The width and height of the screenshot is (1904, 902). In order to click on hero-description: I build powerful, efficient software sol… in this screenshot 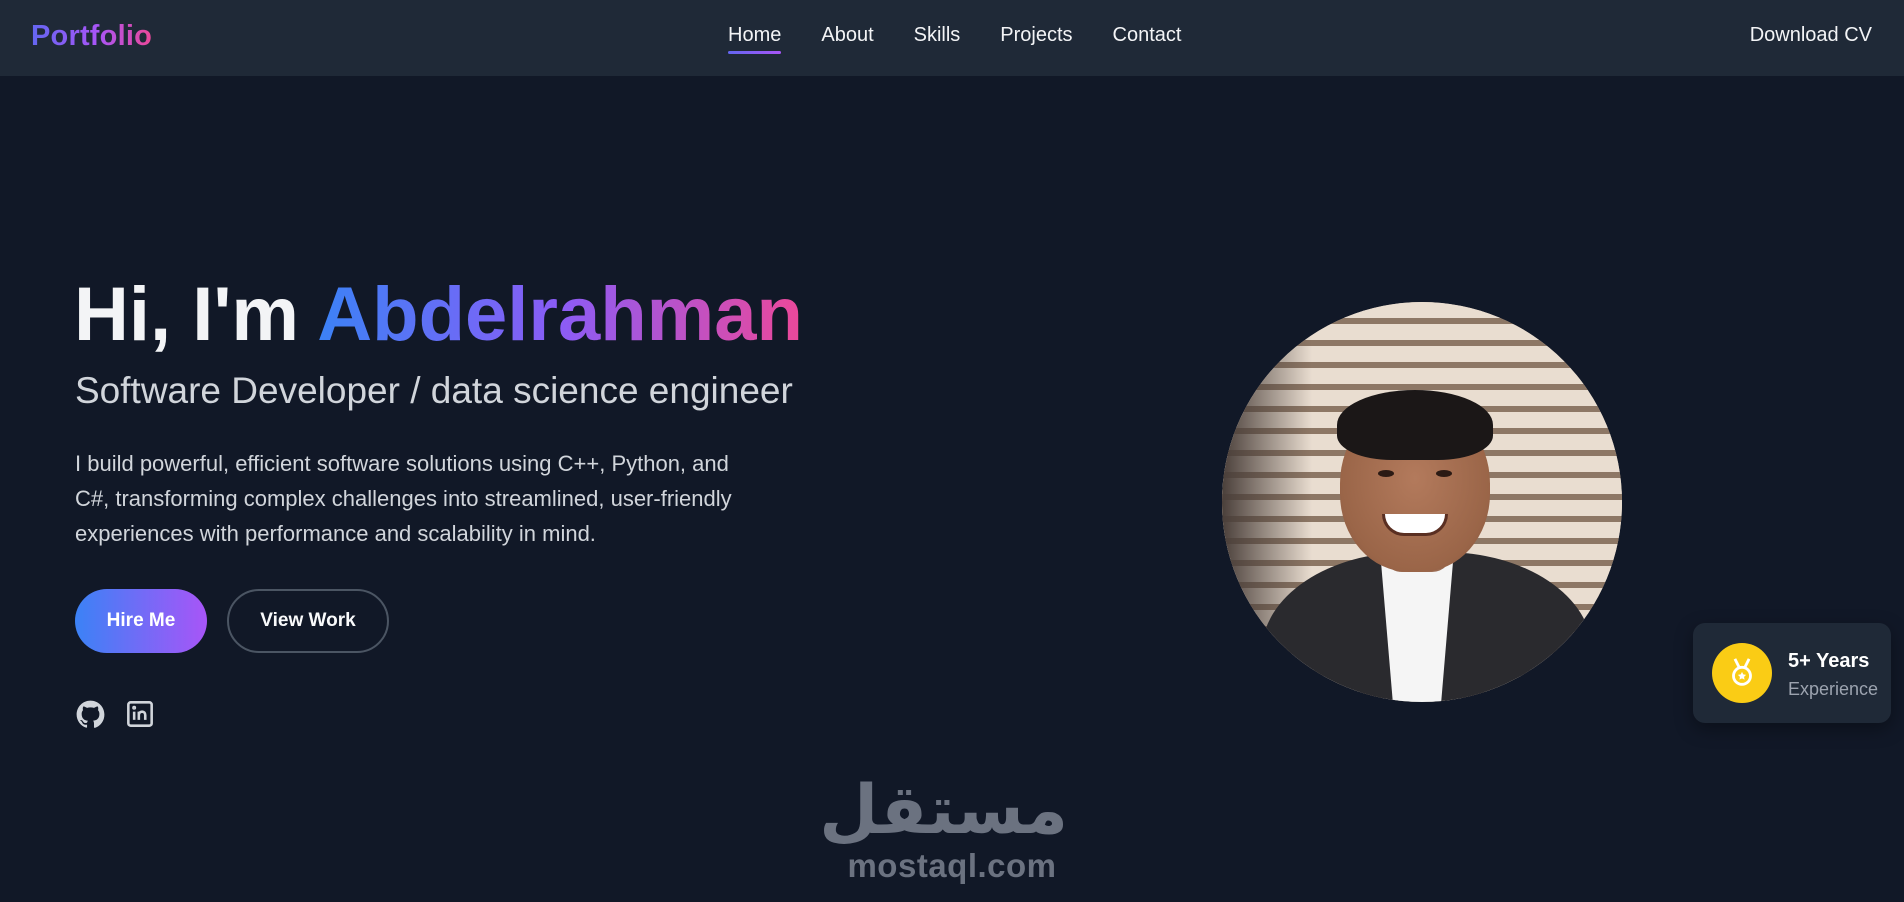, I will do `click(403, 498)`.